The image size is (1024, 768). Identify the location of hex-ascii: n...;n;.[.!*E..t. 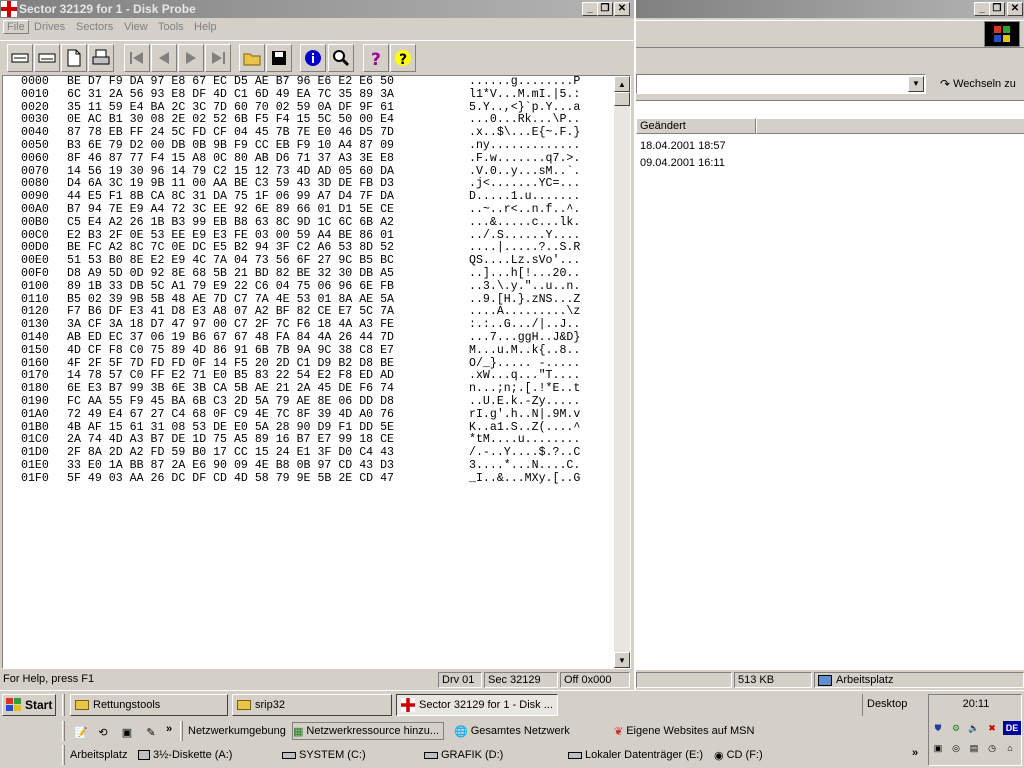
(525, 389).